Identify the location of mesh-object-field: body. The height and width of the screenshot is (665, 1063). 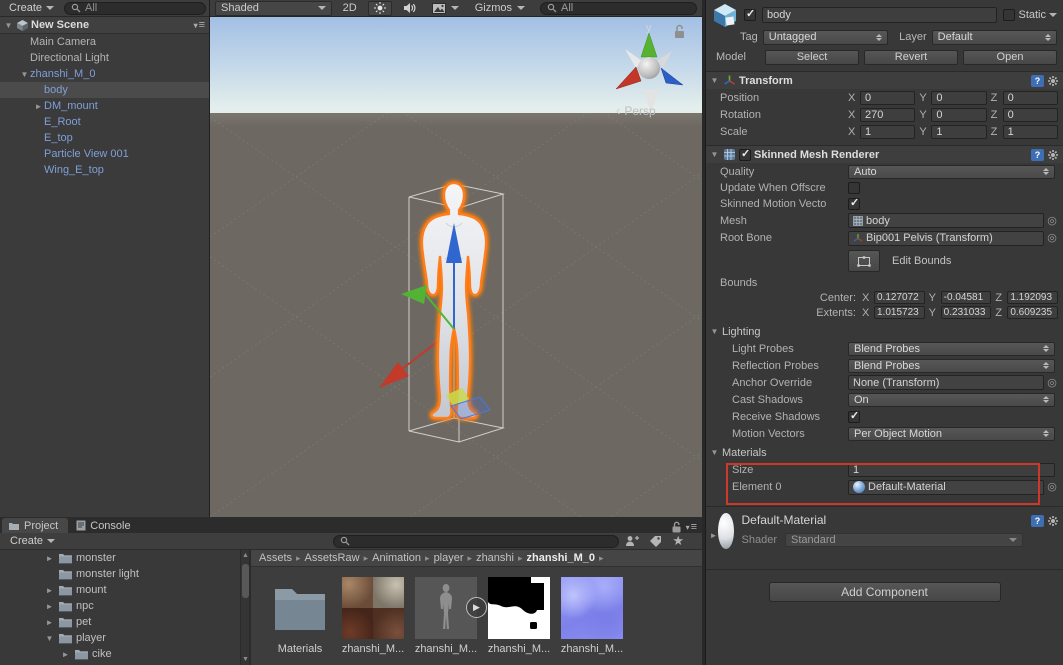
(946, 220).